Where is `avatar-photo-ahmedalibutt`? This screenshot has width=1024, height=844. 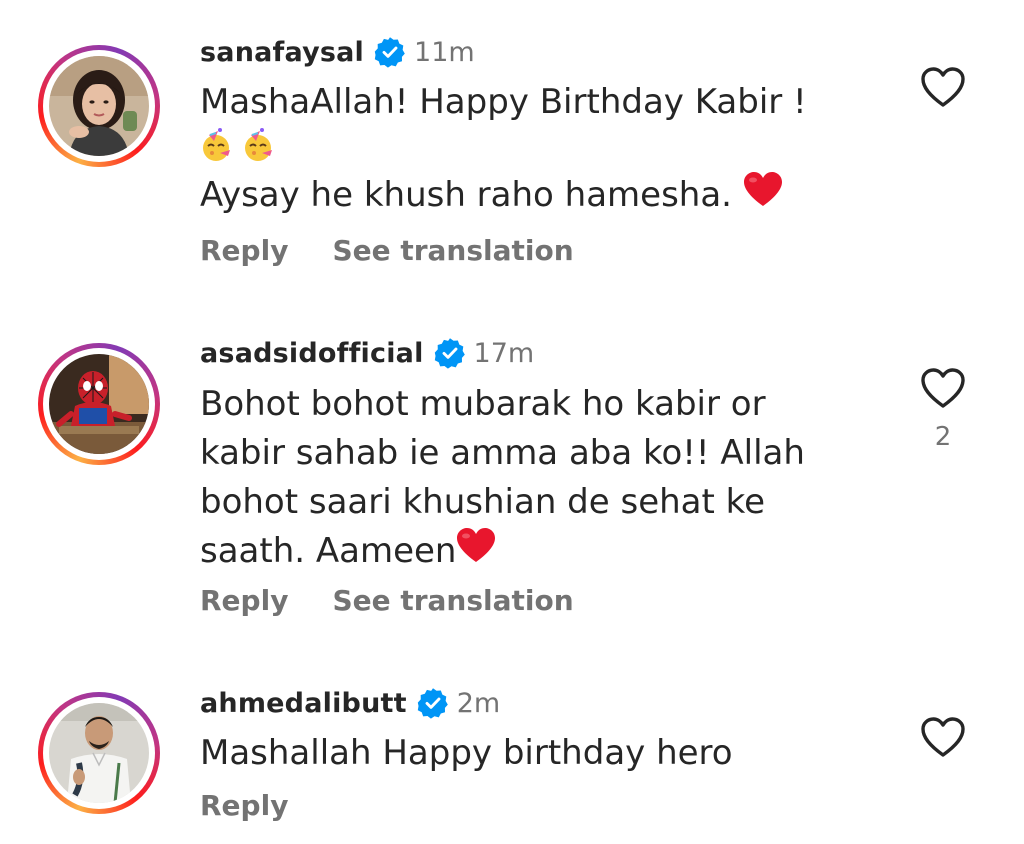 avatar-photo-ahmedalibutt is located at coordinates (99, 753).